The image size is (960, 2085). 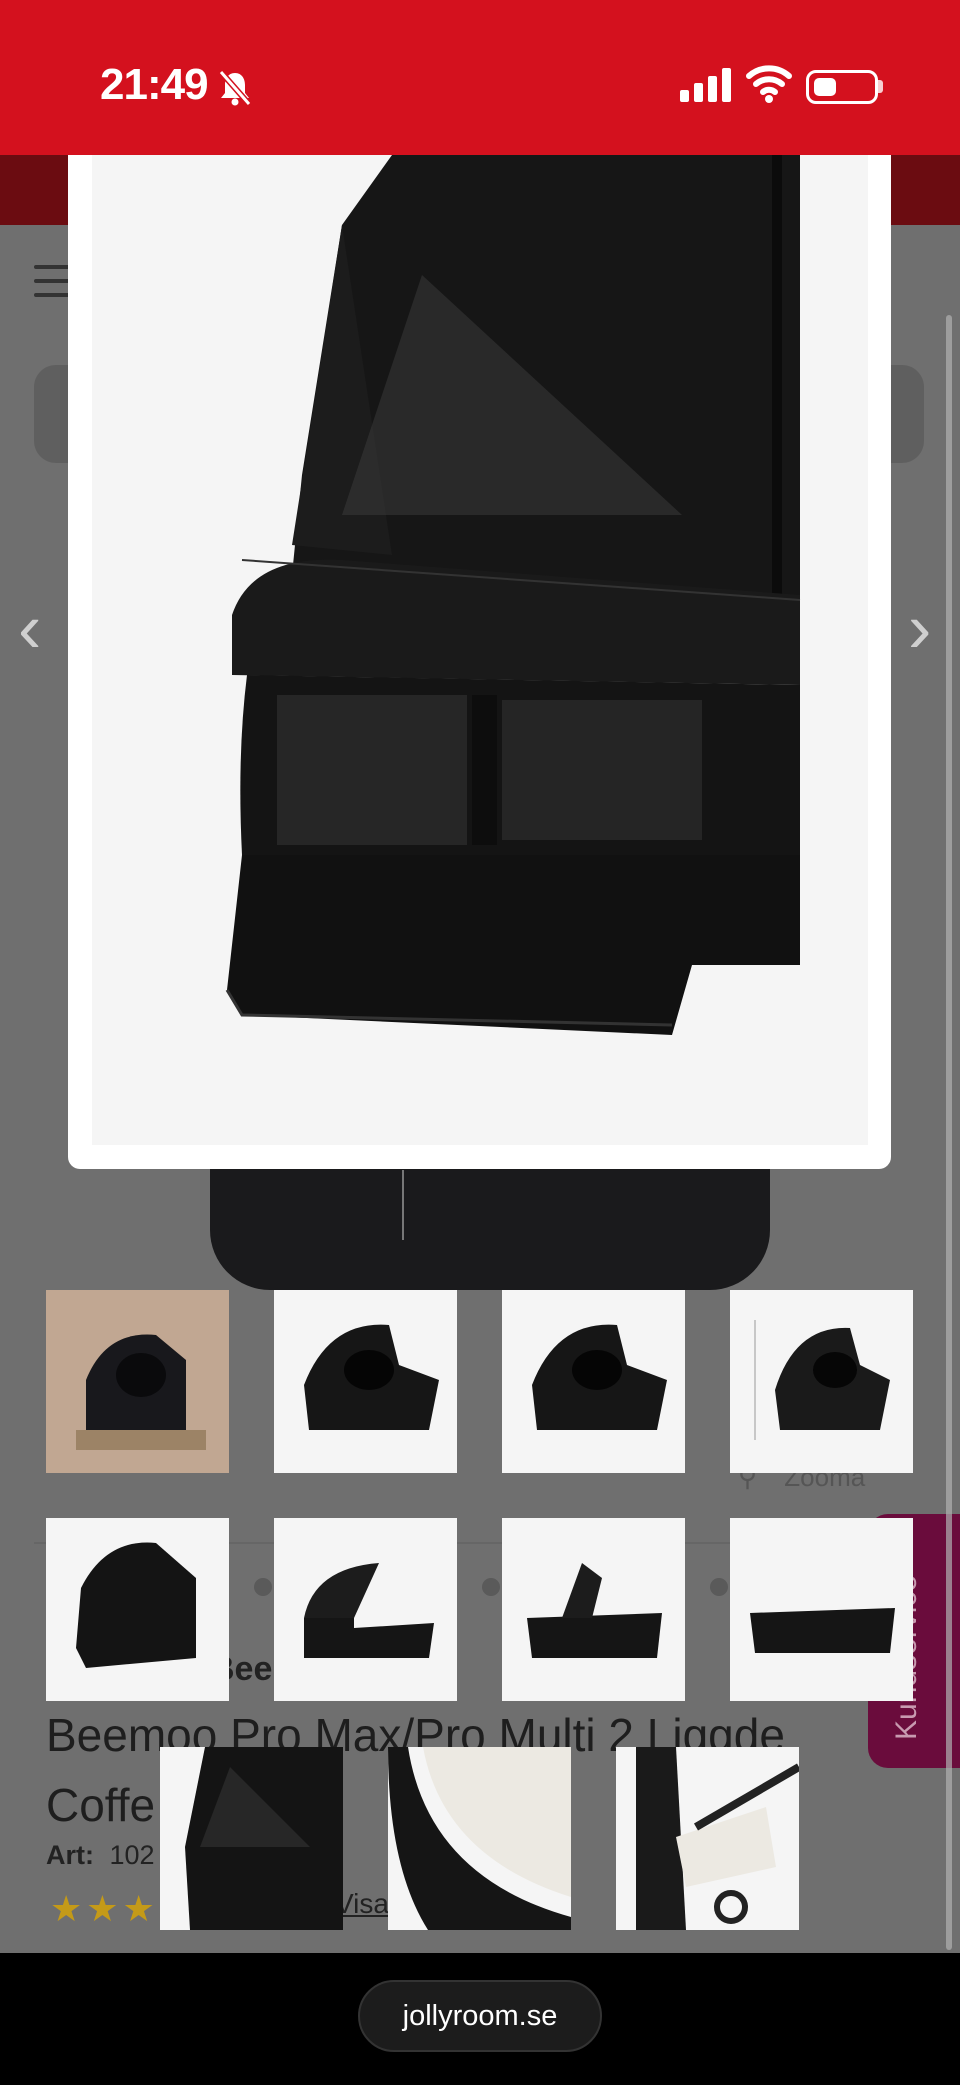 I want to click on chevron-left-icon: ‹, so click(x=29, y=628).